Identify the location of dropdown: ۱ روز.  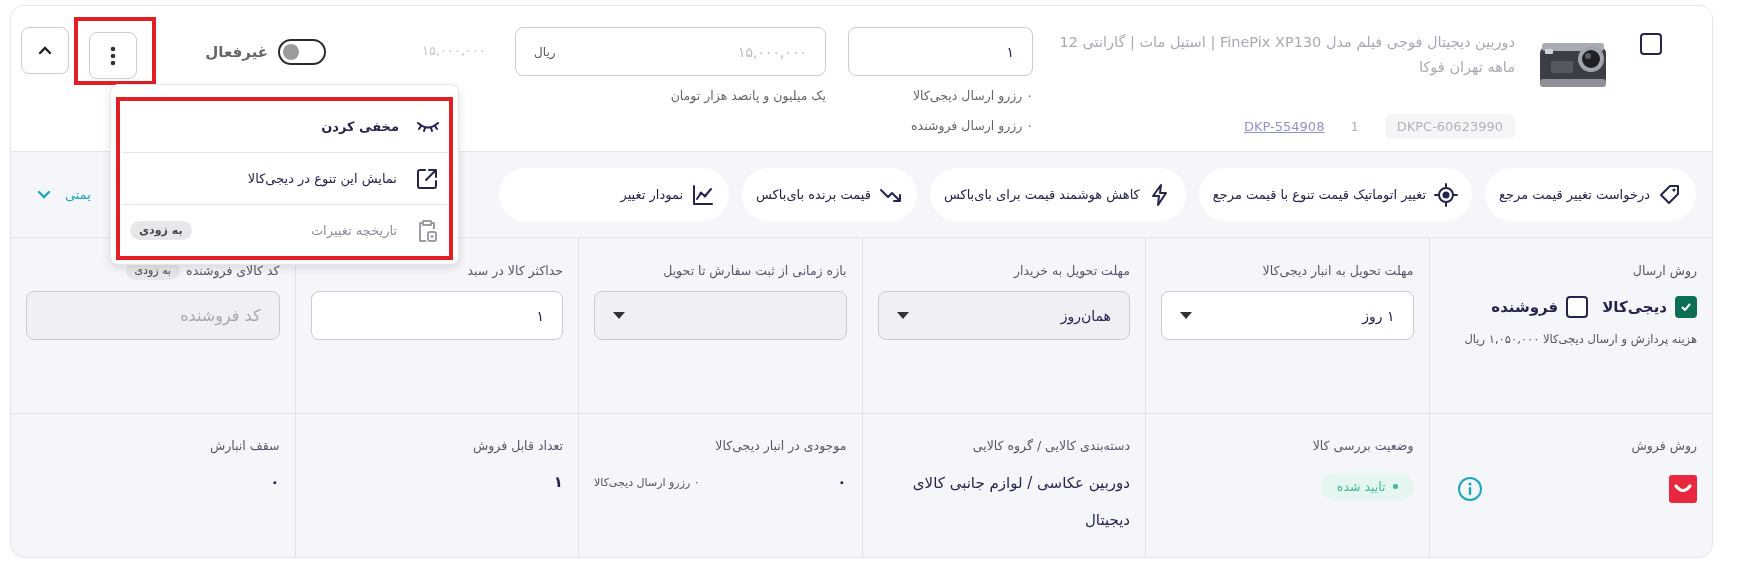
(1287, 315).